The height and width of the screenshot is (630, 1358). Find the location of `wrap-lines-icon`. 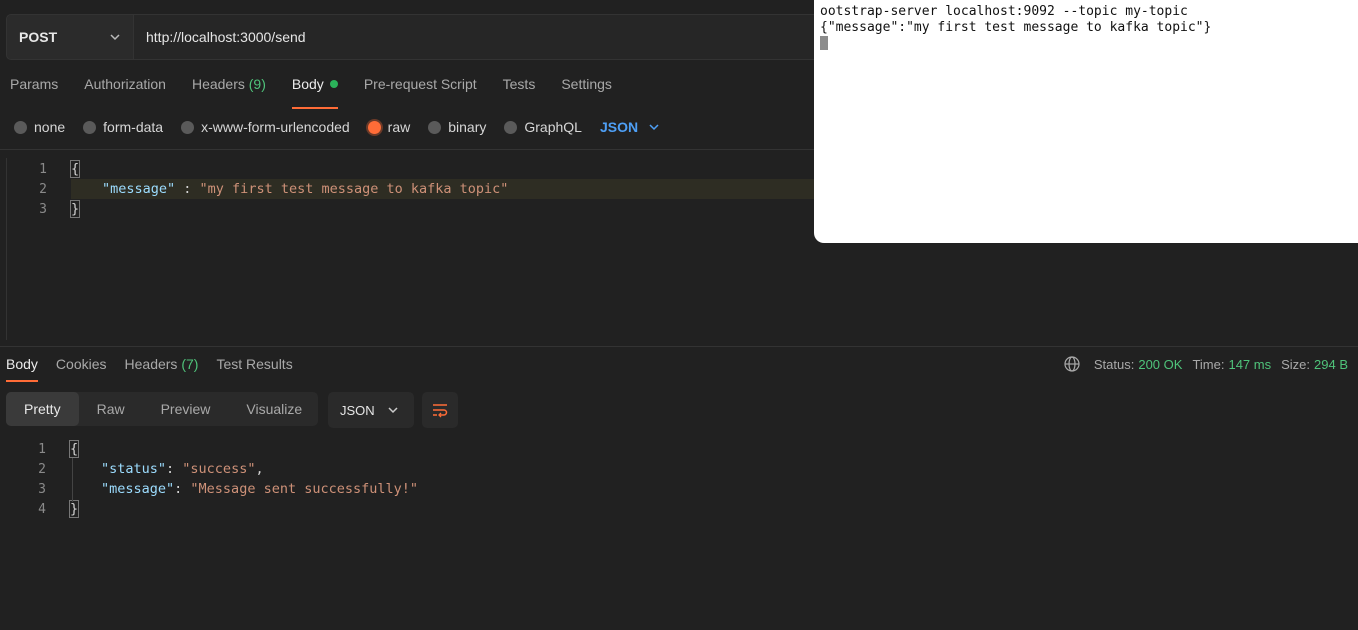

wrap-lines-icon is located at coordinates (440, 411).